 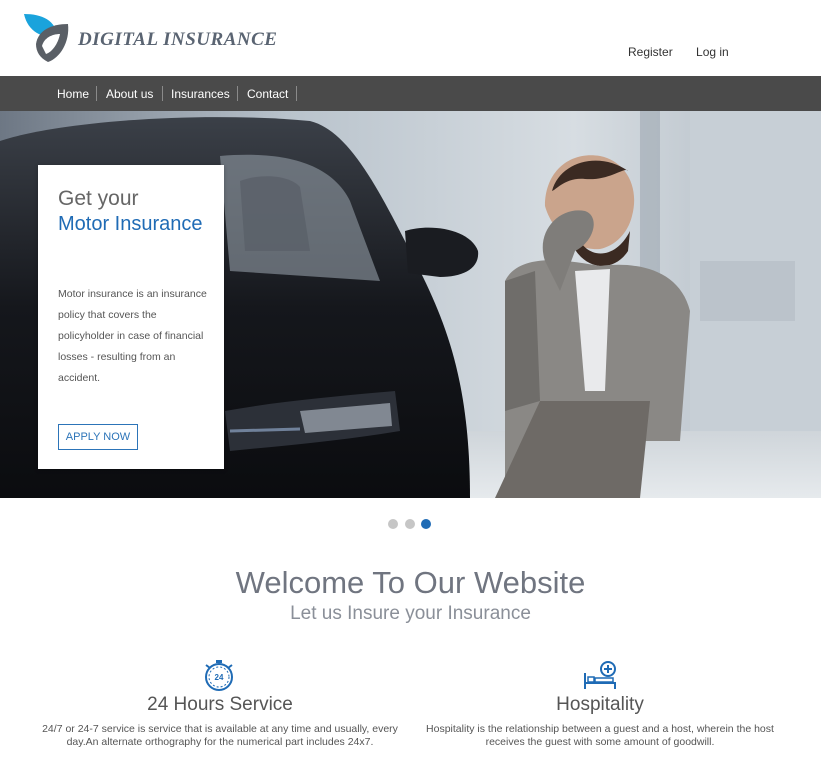 I want to click on hero-highlight: Motor Insurance, so click(x=130, y=224).